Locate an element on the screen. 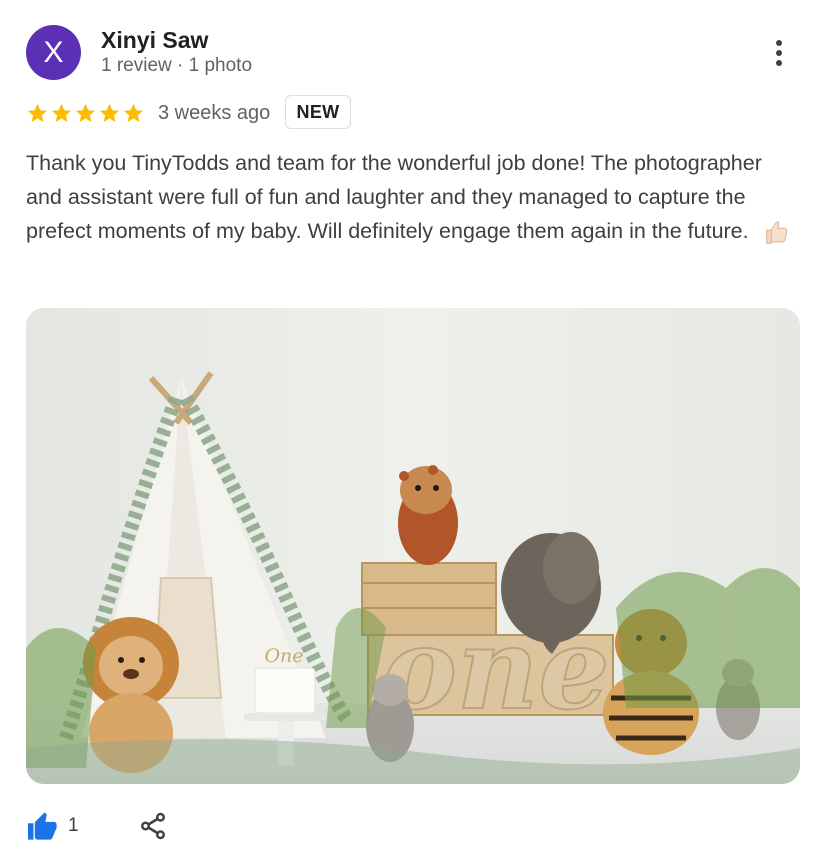  rating-row: 3 weeks ago is located at coordinates (148, 113).